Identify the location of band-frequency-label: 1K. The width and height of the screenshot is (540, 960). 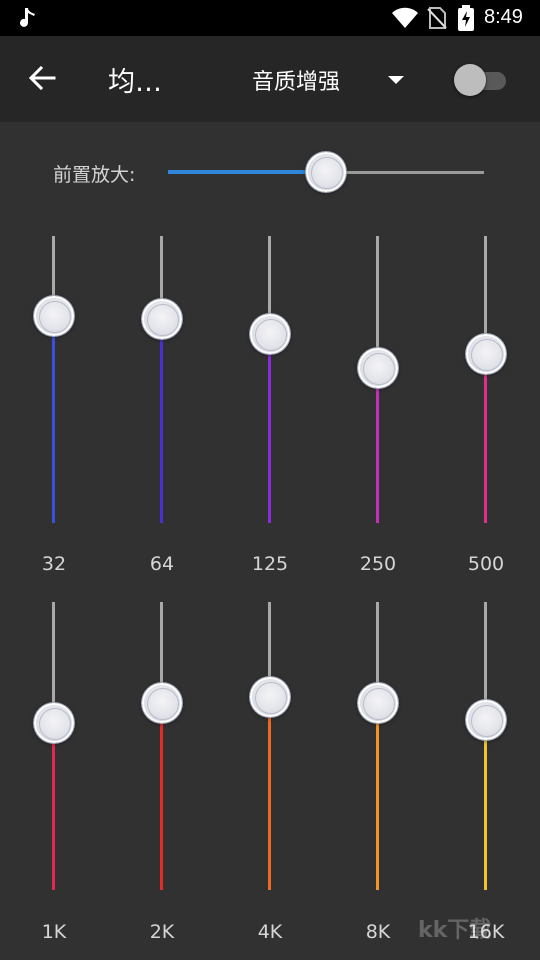
(54, 932).